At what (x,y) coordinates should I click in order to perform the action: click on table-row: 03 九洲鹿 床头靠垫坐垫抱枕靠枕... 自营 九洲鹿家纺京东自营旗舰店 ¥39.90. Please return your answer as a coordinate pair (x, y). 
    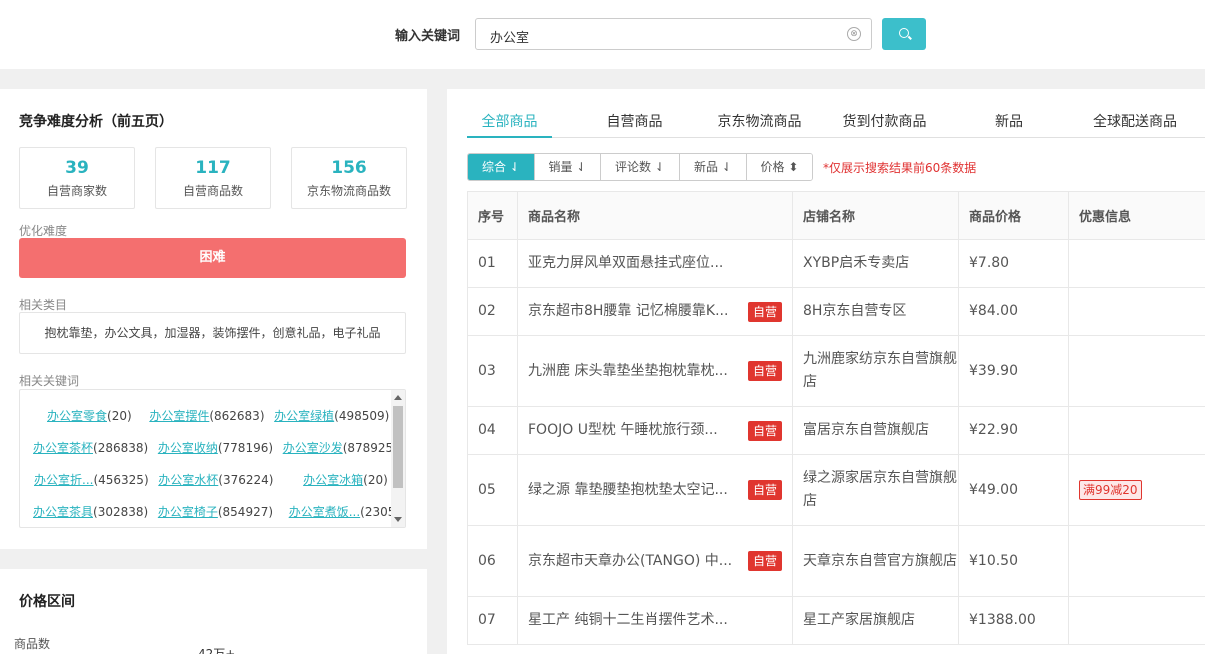
    Looking at the image, I should click on (836, 371).